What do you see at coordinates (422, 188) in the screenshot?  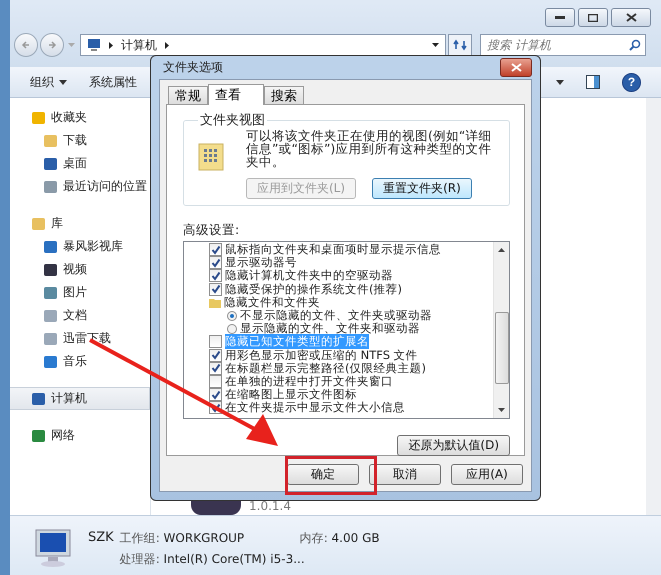 I see `folder-view-button: 重置文件夹(R)` at bounding box center [422, 188].